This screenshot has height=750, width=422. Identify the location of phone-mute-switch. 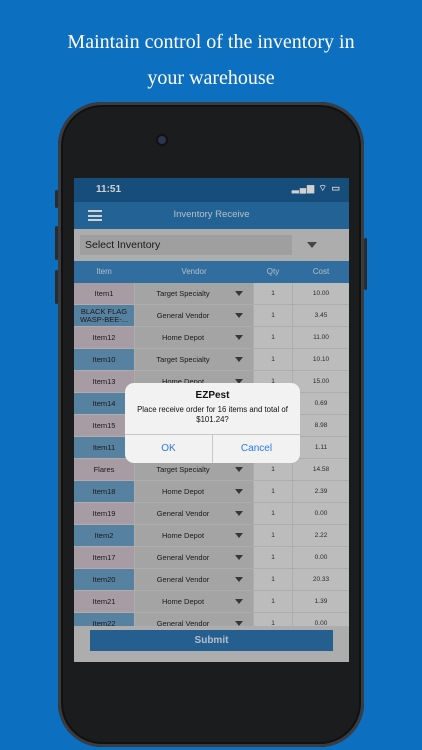
(56, 199).